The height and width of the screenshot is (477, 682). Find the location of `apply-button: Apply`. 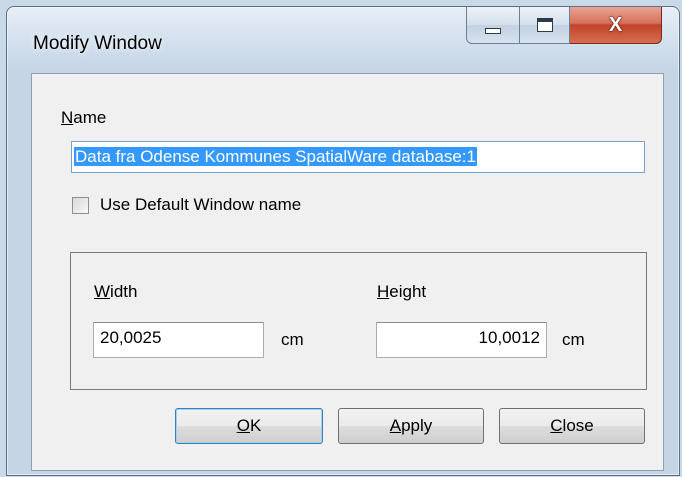

apply-button: Apply is located at coordinates (411, 426).